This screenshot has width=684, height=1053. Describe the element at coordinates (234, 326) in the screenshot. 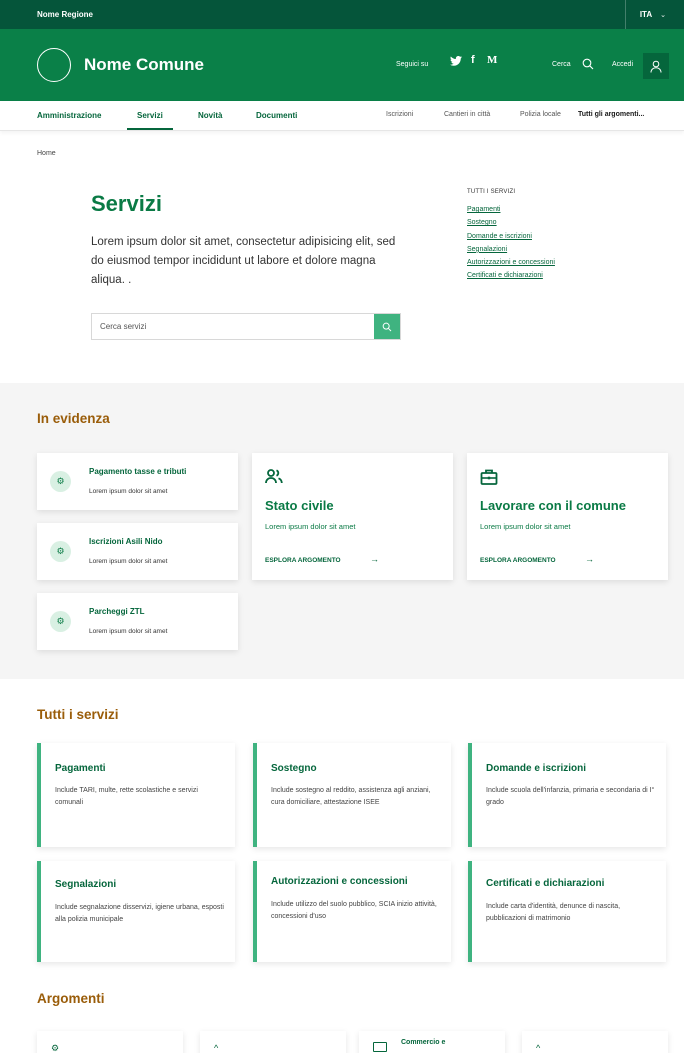

I see `search-input` at that location.